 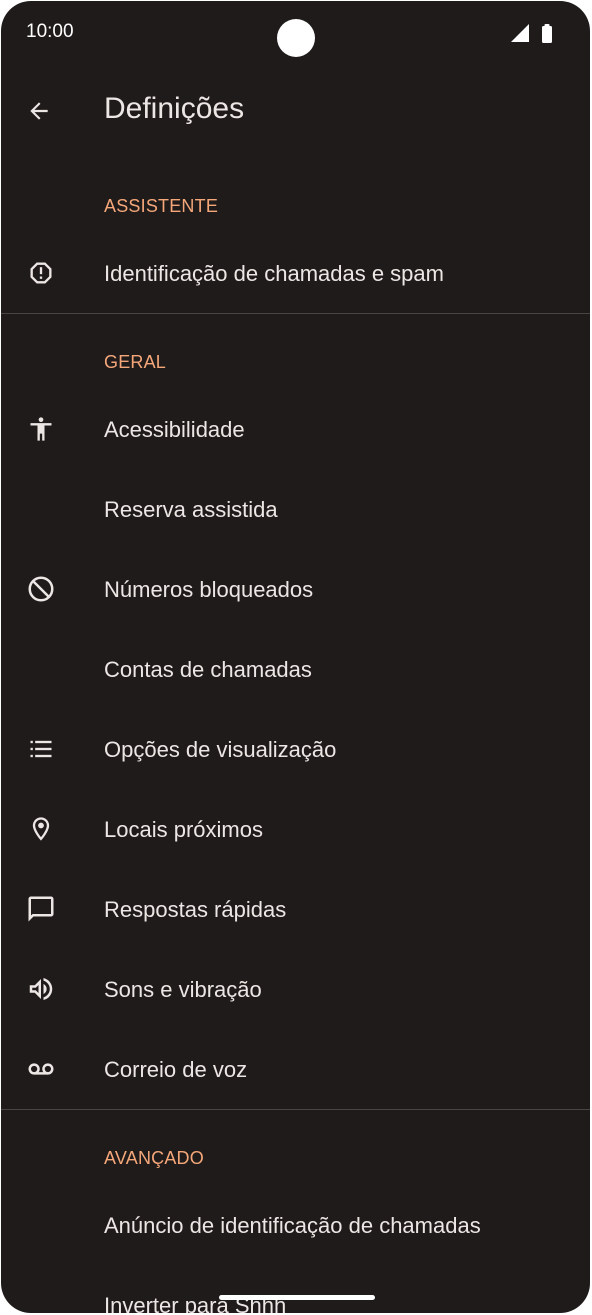 I want to click on settings-item-label: Contas de chamadas, so click(x=208, y=669).